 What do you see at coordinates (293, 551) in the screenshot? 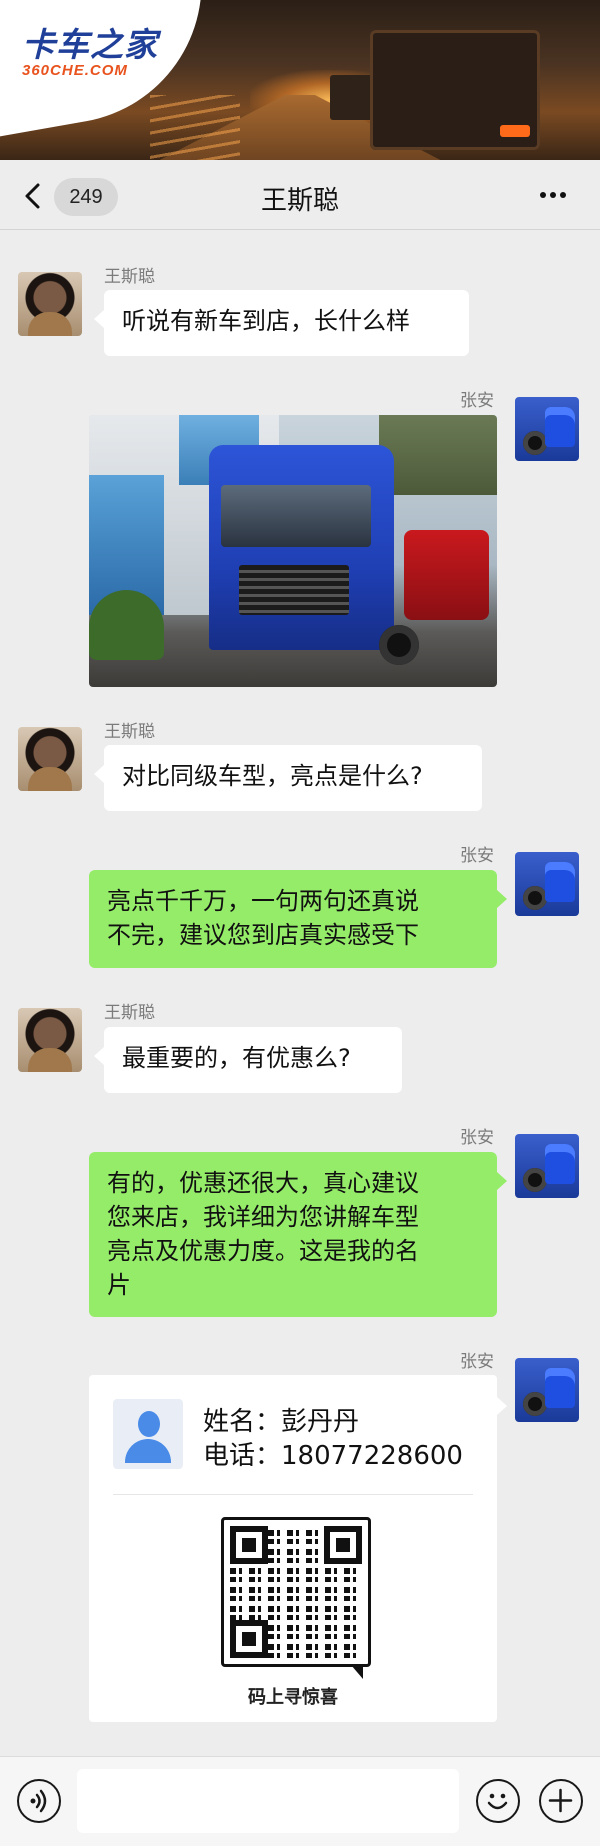
I see `truck-photo` at bounding box center [293, 551].